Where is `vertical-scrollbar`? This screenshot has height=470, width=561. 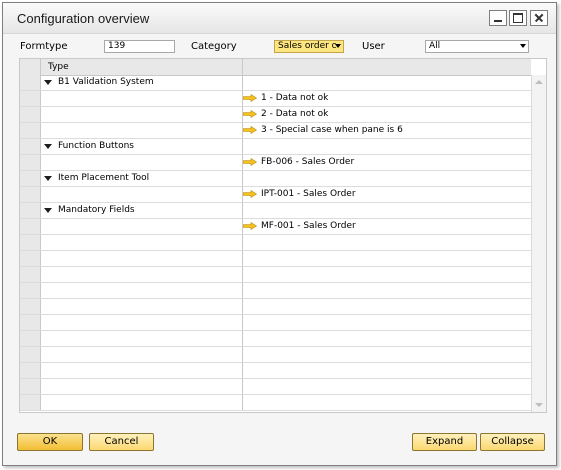
vertical-scrollbar is located at coordinates (538, 243).